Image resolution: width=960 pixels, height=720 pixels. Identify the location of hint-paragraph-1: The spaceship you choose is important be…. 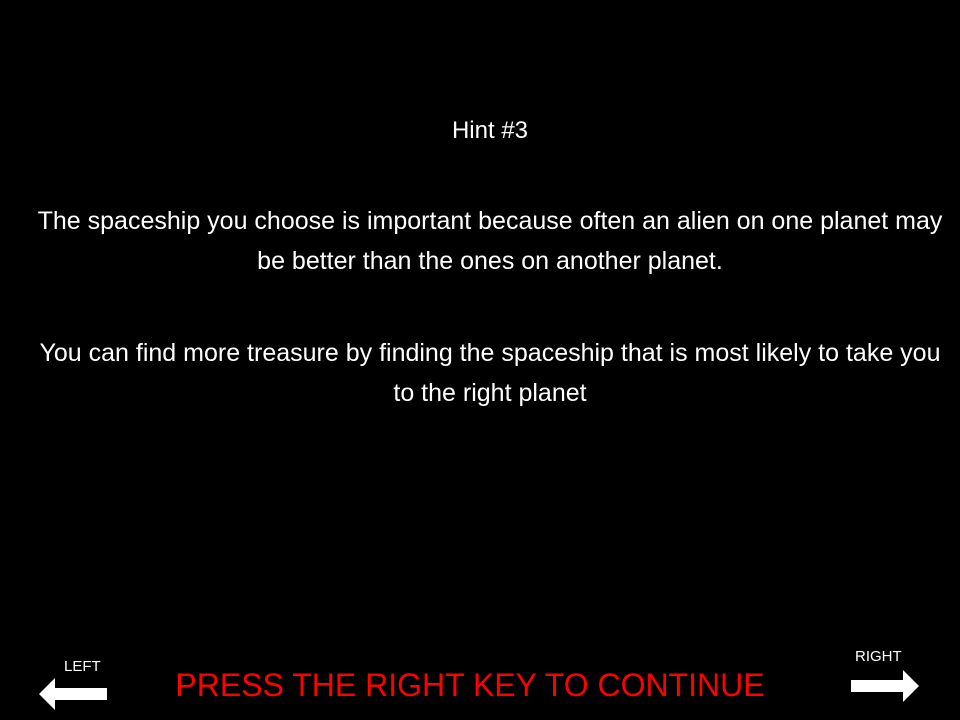
(490, 241).